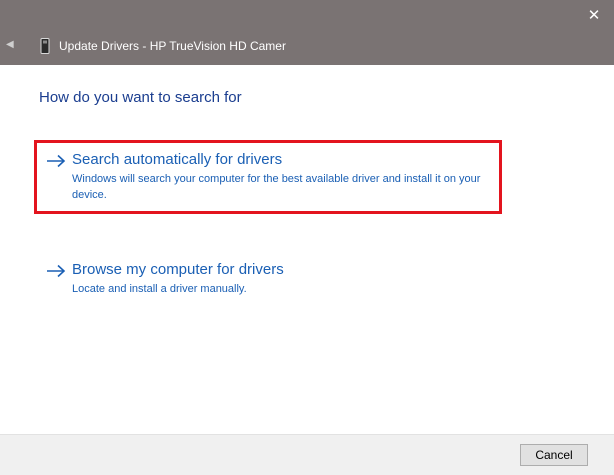  I want to click on device-icon, so click(45, 46).